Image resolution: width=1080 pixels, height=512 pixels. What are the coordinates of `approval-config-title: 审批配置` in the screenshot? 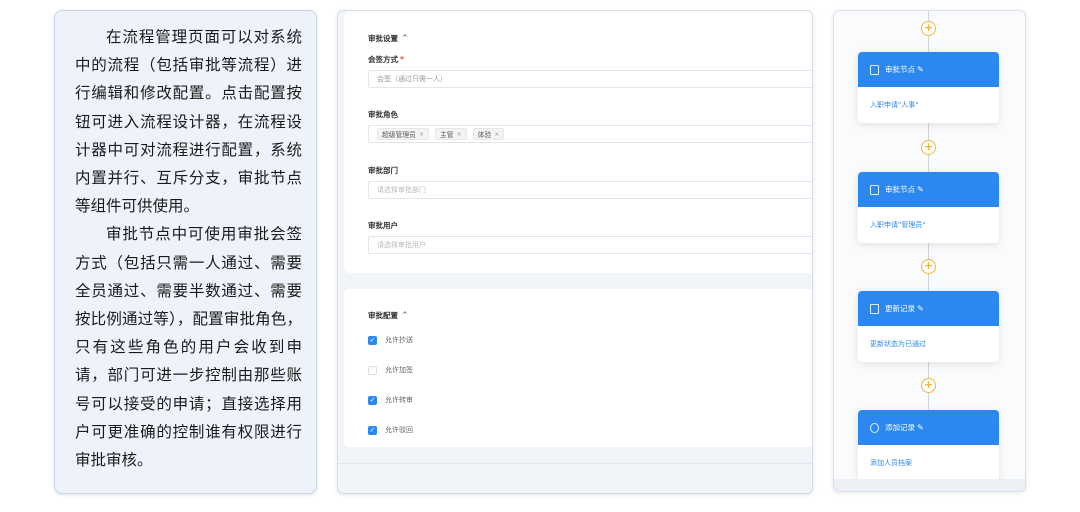 It's located at (383, 315).